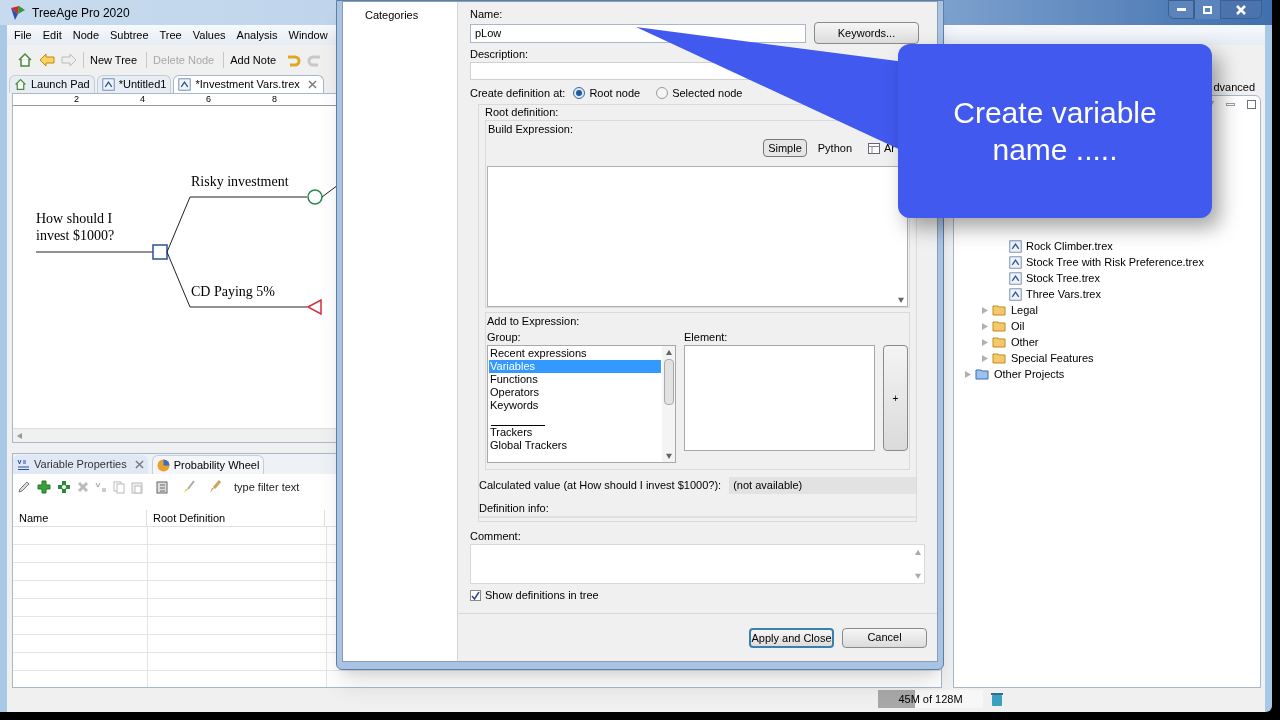  Describe the element at coordinates (85, 35) in the screenshot. I see `menu-item: Node` at that location.